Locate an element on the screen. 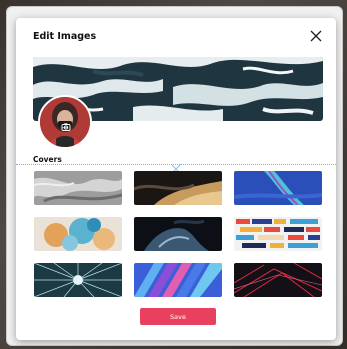 The height and width of the screenshot is (349, 347). dialog-title: Edit Images is located at coordinates (65, 36).